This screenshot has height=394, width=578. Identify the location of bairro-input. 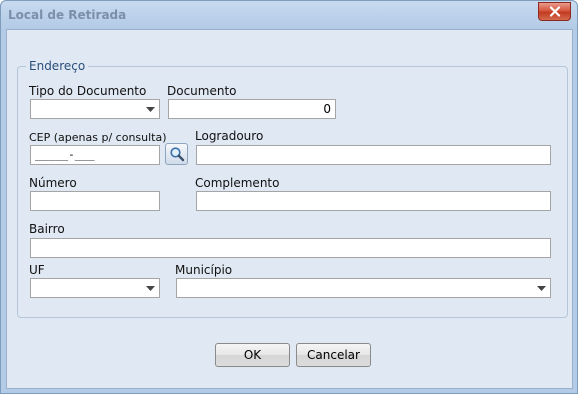
(290, 248).